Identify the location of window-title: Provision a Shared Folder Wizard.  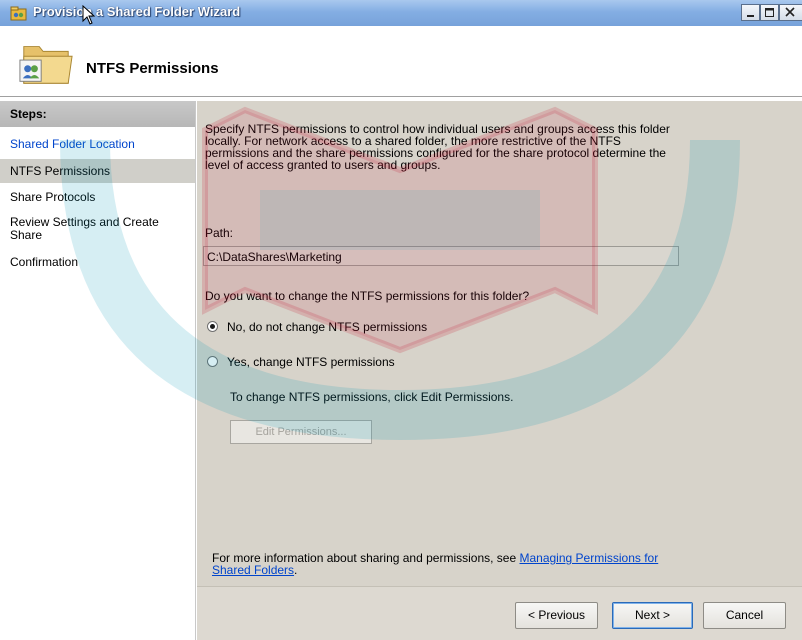
(137, 11).